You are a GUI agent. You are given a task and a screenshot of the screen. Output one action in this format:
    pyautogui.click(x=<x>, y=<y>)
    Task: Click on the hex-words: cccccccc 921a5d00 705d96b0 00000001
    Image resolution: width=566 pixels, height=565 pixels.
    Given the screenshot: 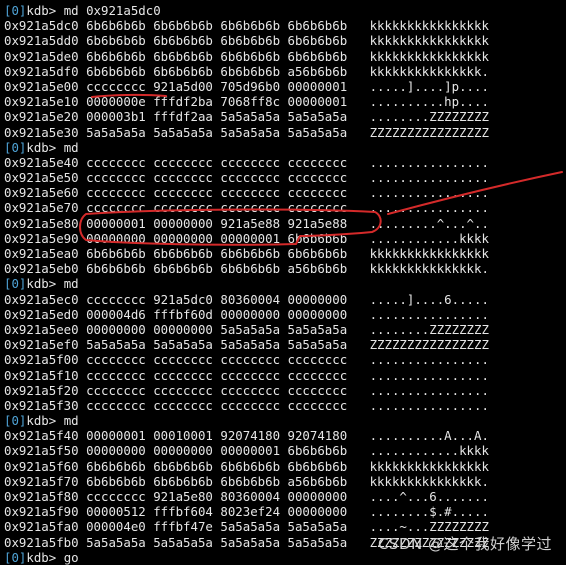 What is the action you would take?
    pyautogui.click(x=217, y=86)
    